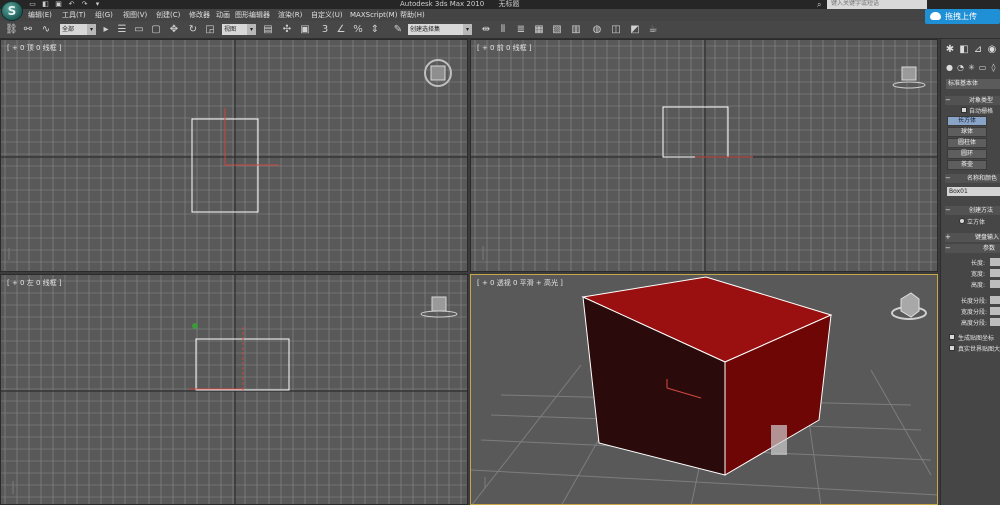 This screenshot has width=1000, height=505. What do you see at coordinates (174, 30) in the screenshot?
I see `move-icon: ✥` at bounding box center [174, 30].